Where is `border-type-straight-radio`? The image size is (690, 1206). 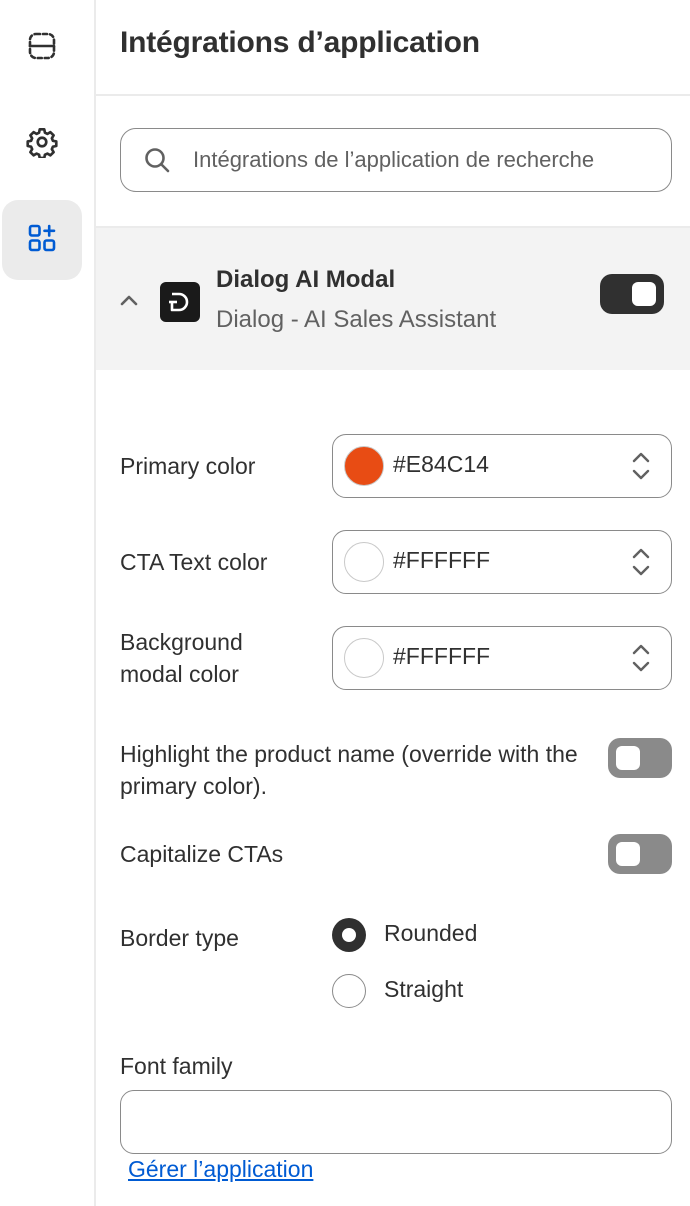 border-type-straight-radio is located at coordinates (349, 991).